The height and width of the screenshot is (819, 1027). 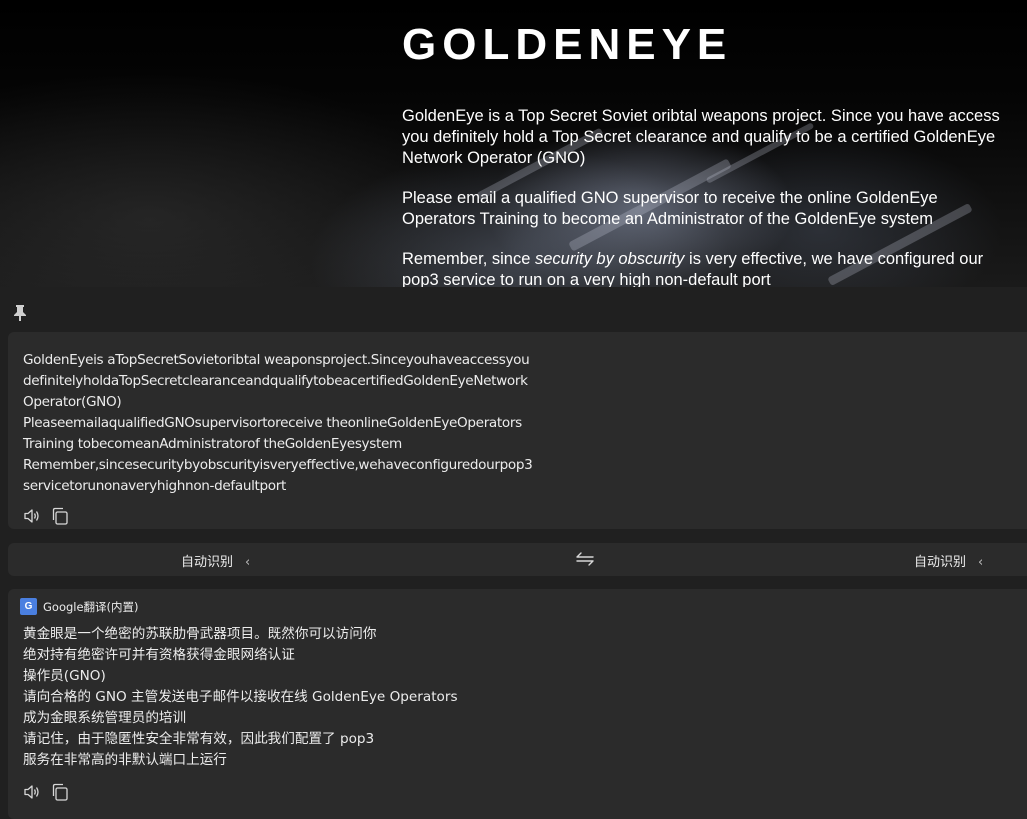 I want to click on result-line: 操作员(GNO), so click(x=64, y=676).